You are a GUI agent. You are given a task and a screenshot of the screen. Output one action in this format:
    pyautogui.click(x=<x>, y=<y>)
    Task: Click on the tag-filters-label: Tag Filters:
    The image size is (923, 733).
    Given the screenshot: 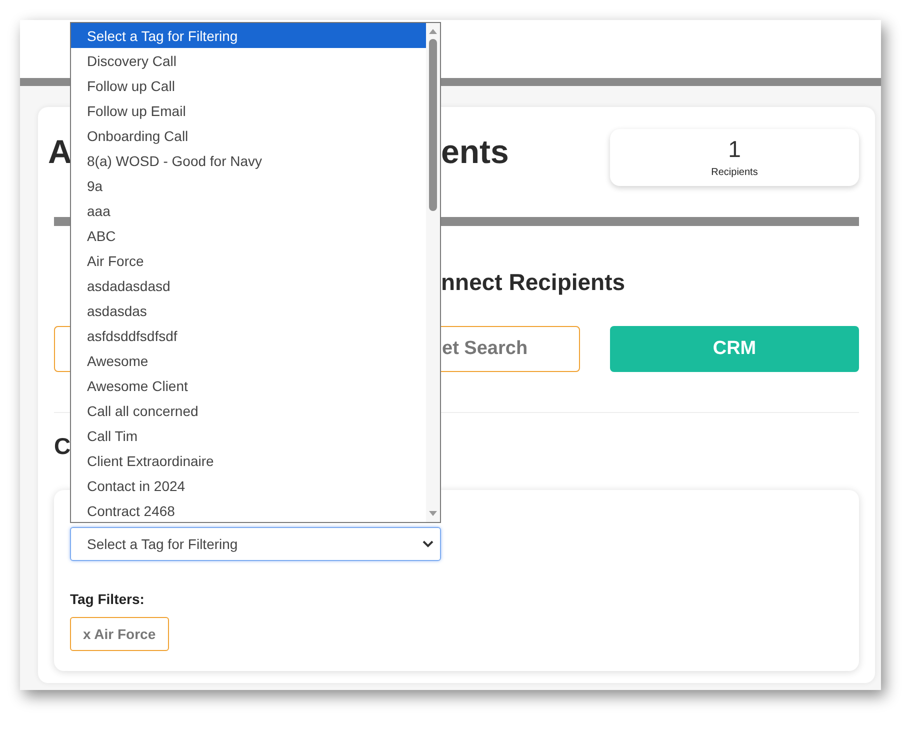 What is the action you would take?
    pyautogui.click(x=107, y=599)
    